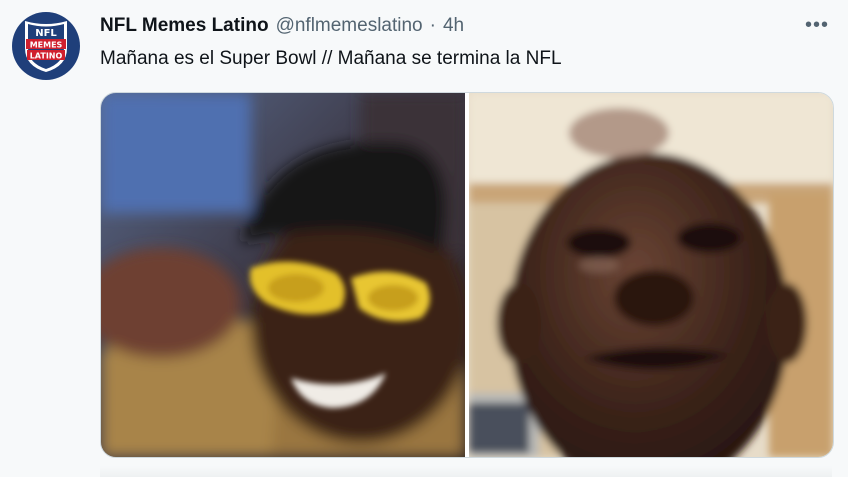 Image resolution: width=848 pixels, height=477 pixels. I want to click on display-name: NFL Memes Latino, so click(184, 26).